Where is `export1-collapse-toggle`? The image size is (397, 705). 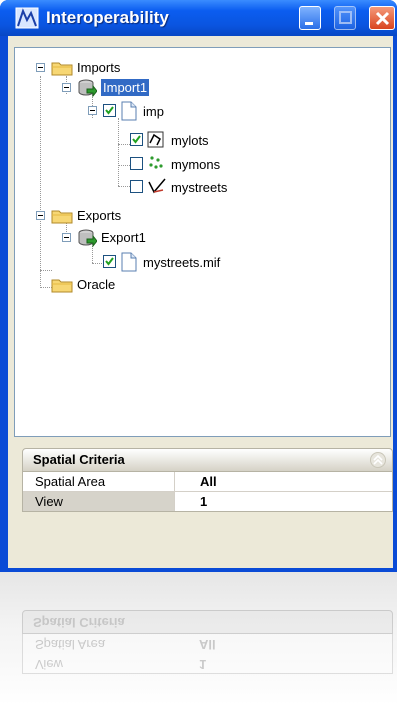
export1-collapse-toggle is located at coordinates (66, 237).